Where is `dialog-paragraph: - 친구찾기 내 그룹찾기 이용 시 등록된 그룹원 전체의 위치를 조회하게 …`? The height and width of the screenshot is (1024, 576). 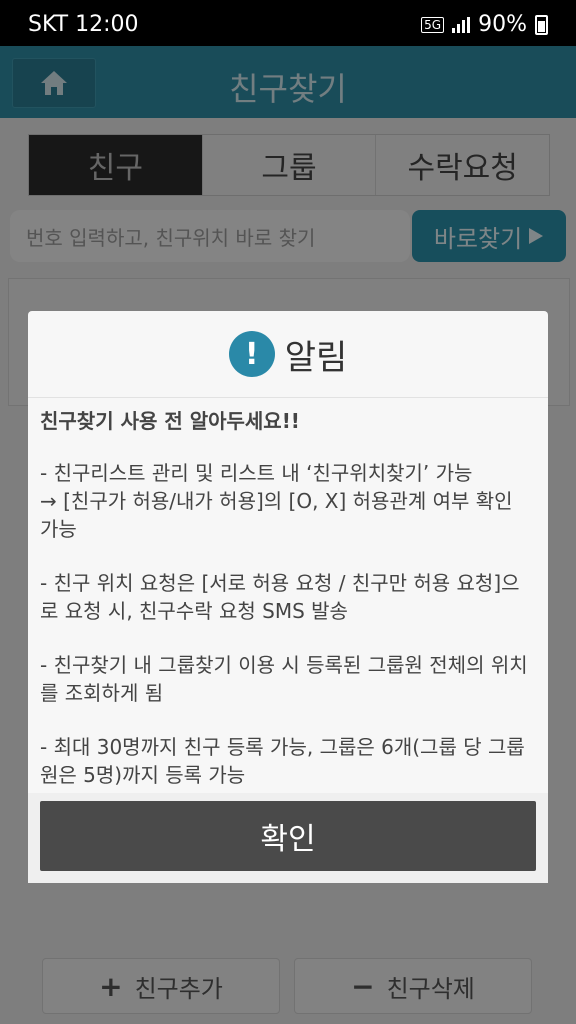
dialog-paragraph: - 친구찾기 내 그룹찾기 이용 시 등록된 그룹원 전체의 위치를 조회하게 … is located at coordinates (284, 679).